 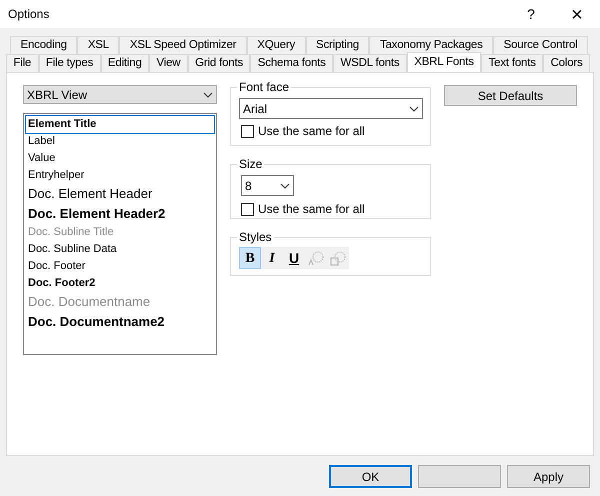 What do you see at coordinates (98, 45) in the screenshot?
I see `tab: XSL` at bounding box center [98, 45].